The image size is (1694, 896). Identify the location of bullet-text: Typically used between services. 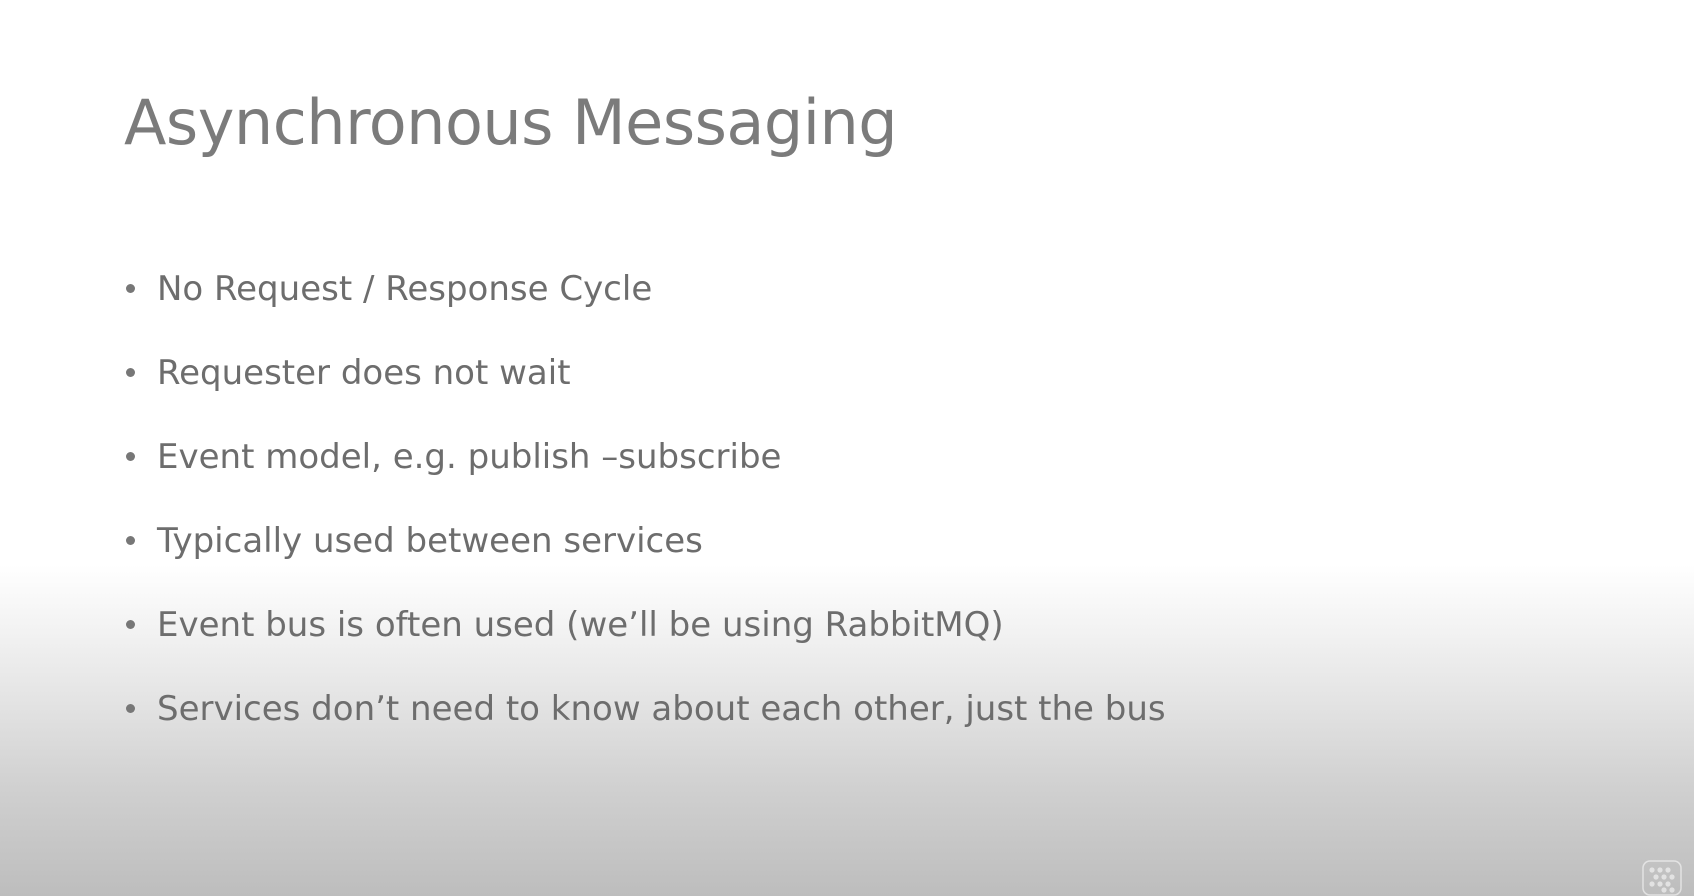
(430, 541).